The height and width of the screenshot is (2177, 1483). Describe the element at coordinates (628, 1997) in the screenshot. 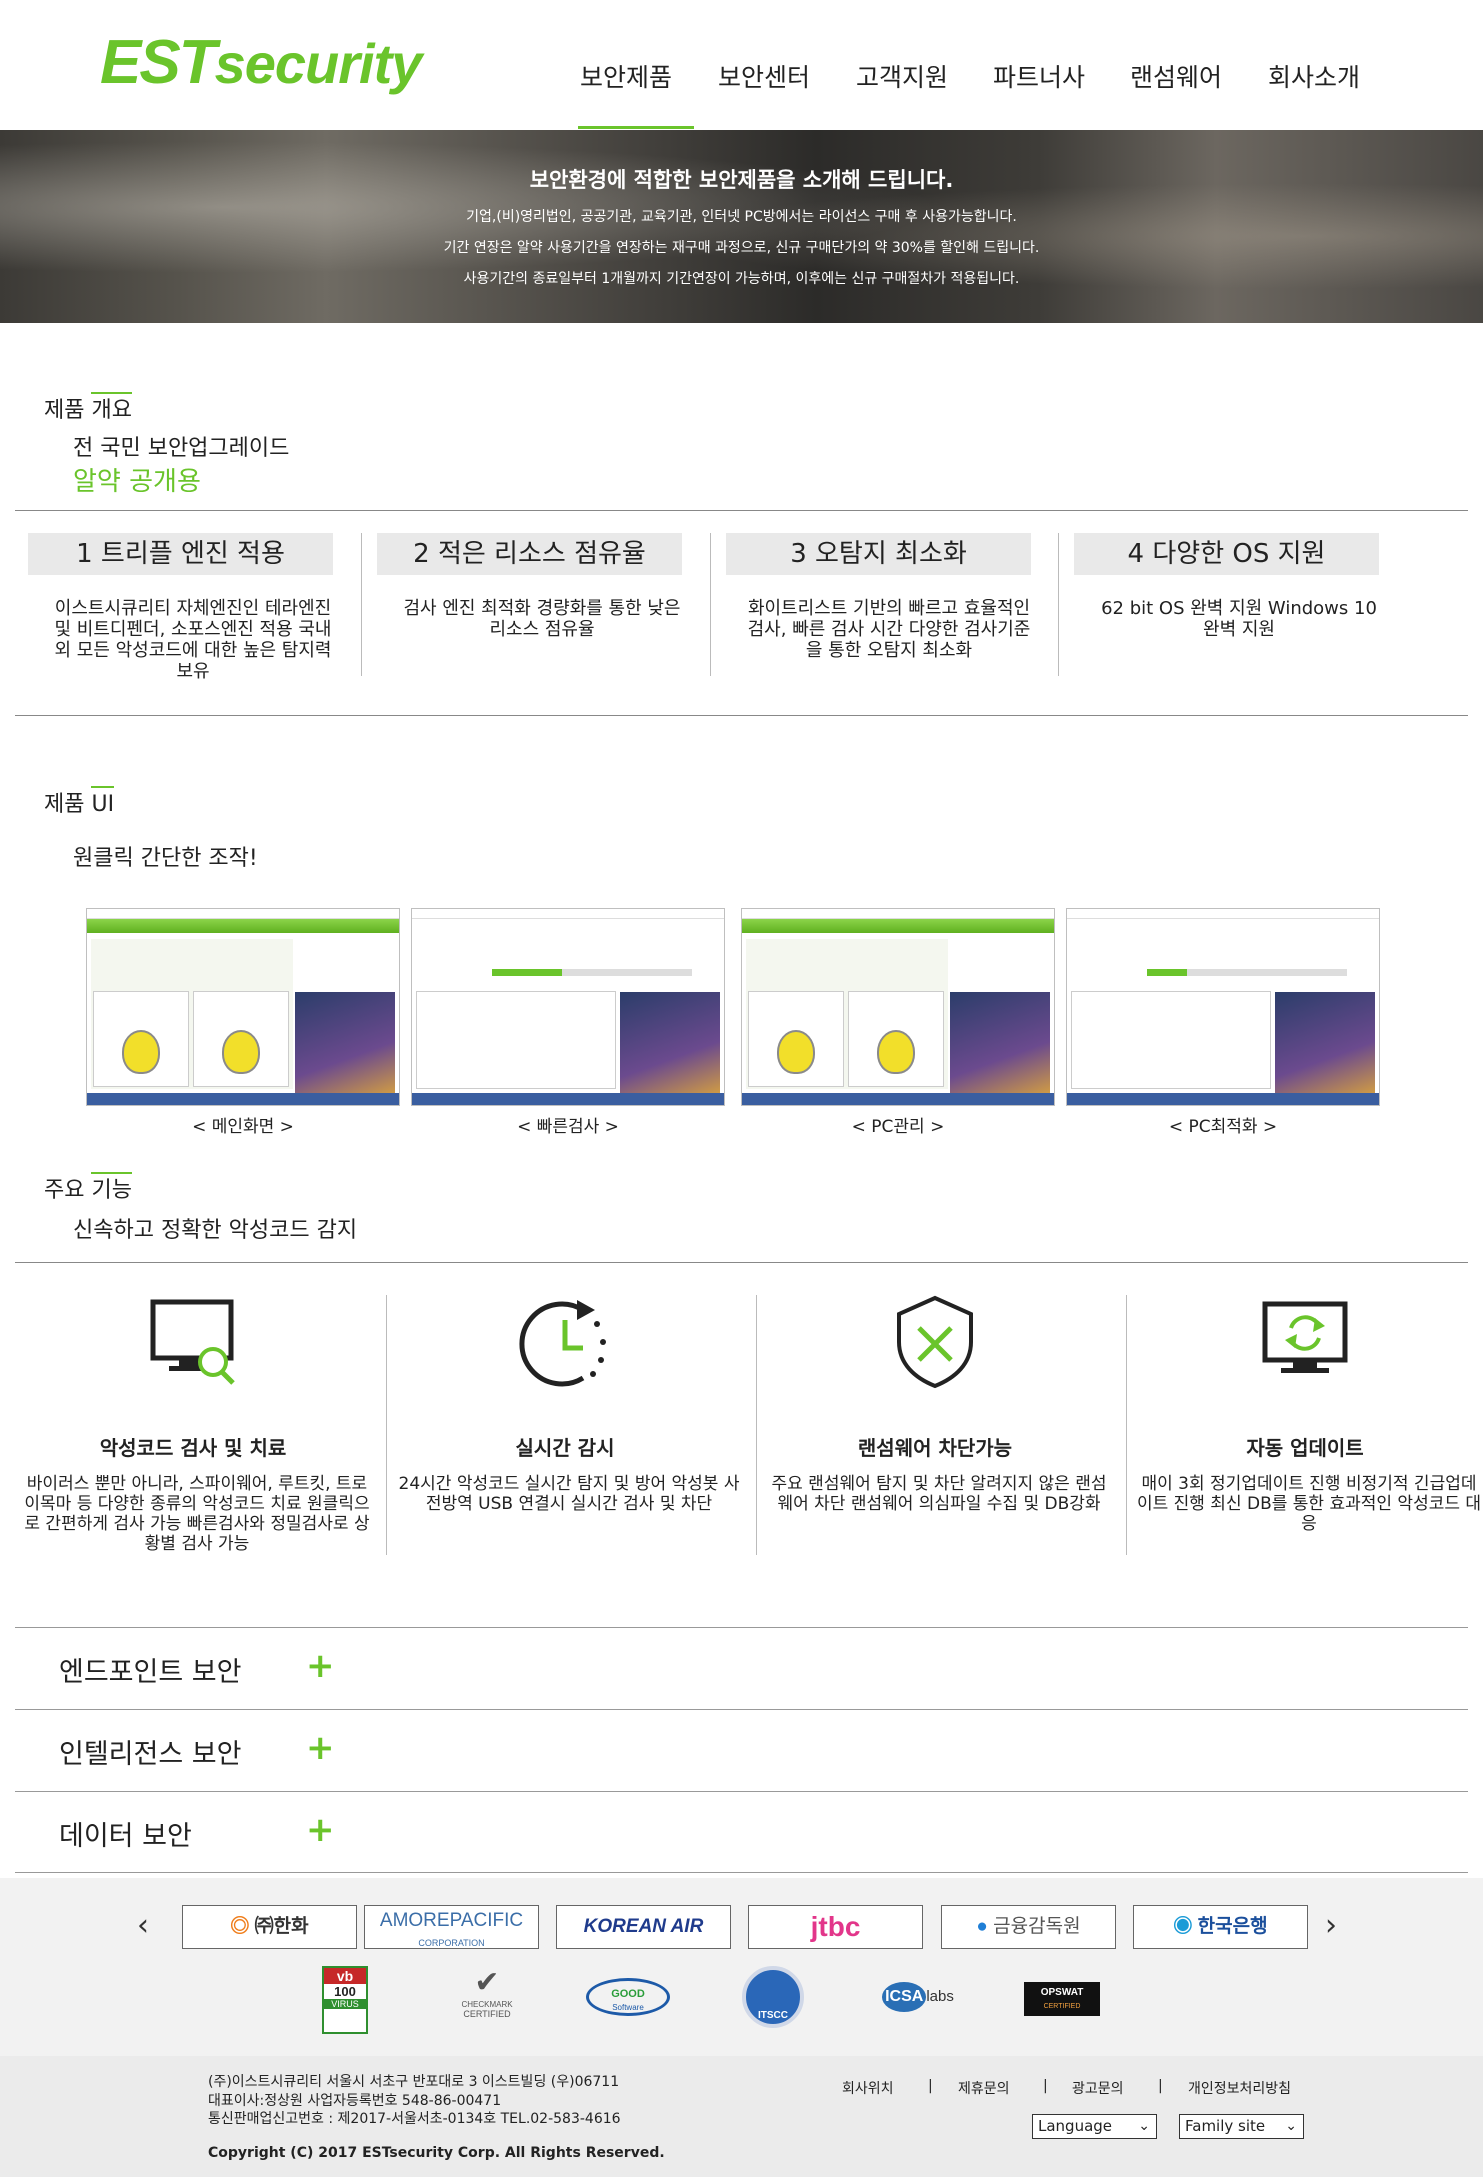

I see `gs-cert-logo: GOOD Software` at that location.